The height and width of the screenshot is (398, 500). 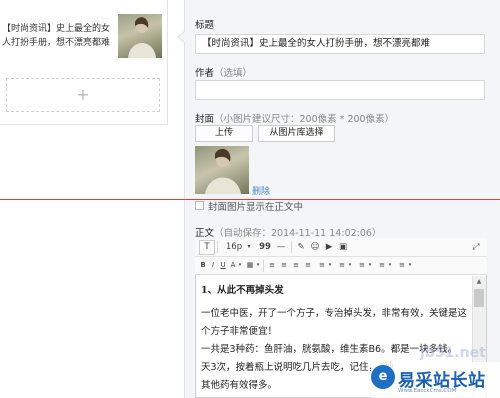 I want to click on cover-size-hint: （小图片建议尺寸：200像素 * 200像素）, so click(x=304, y=119).